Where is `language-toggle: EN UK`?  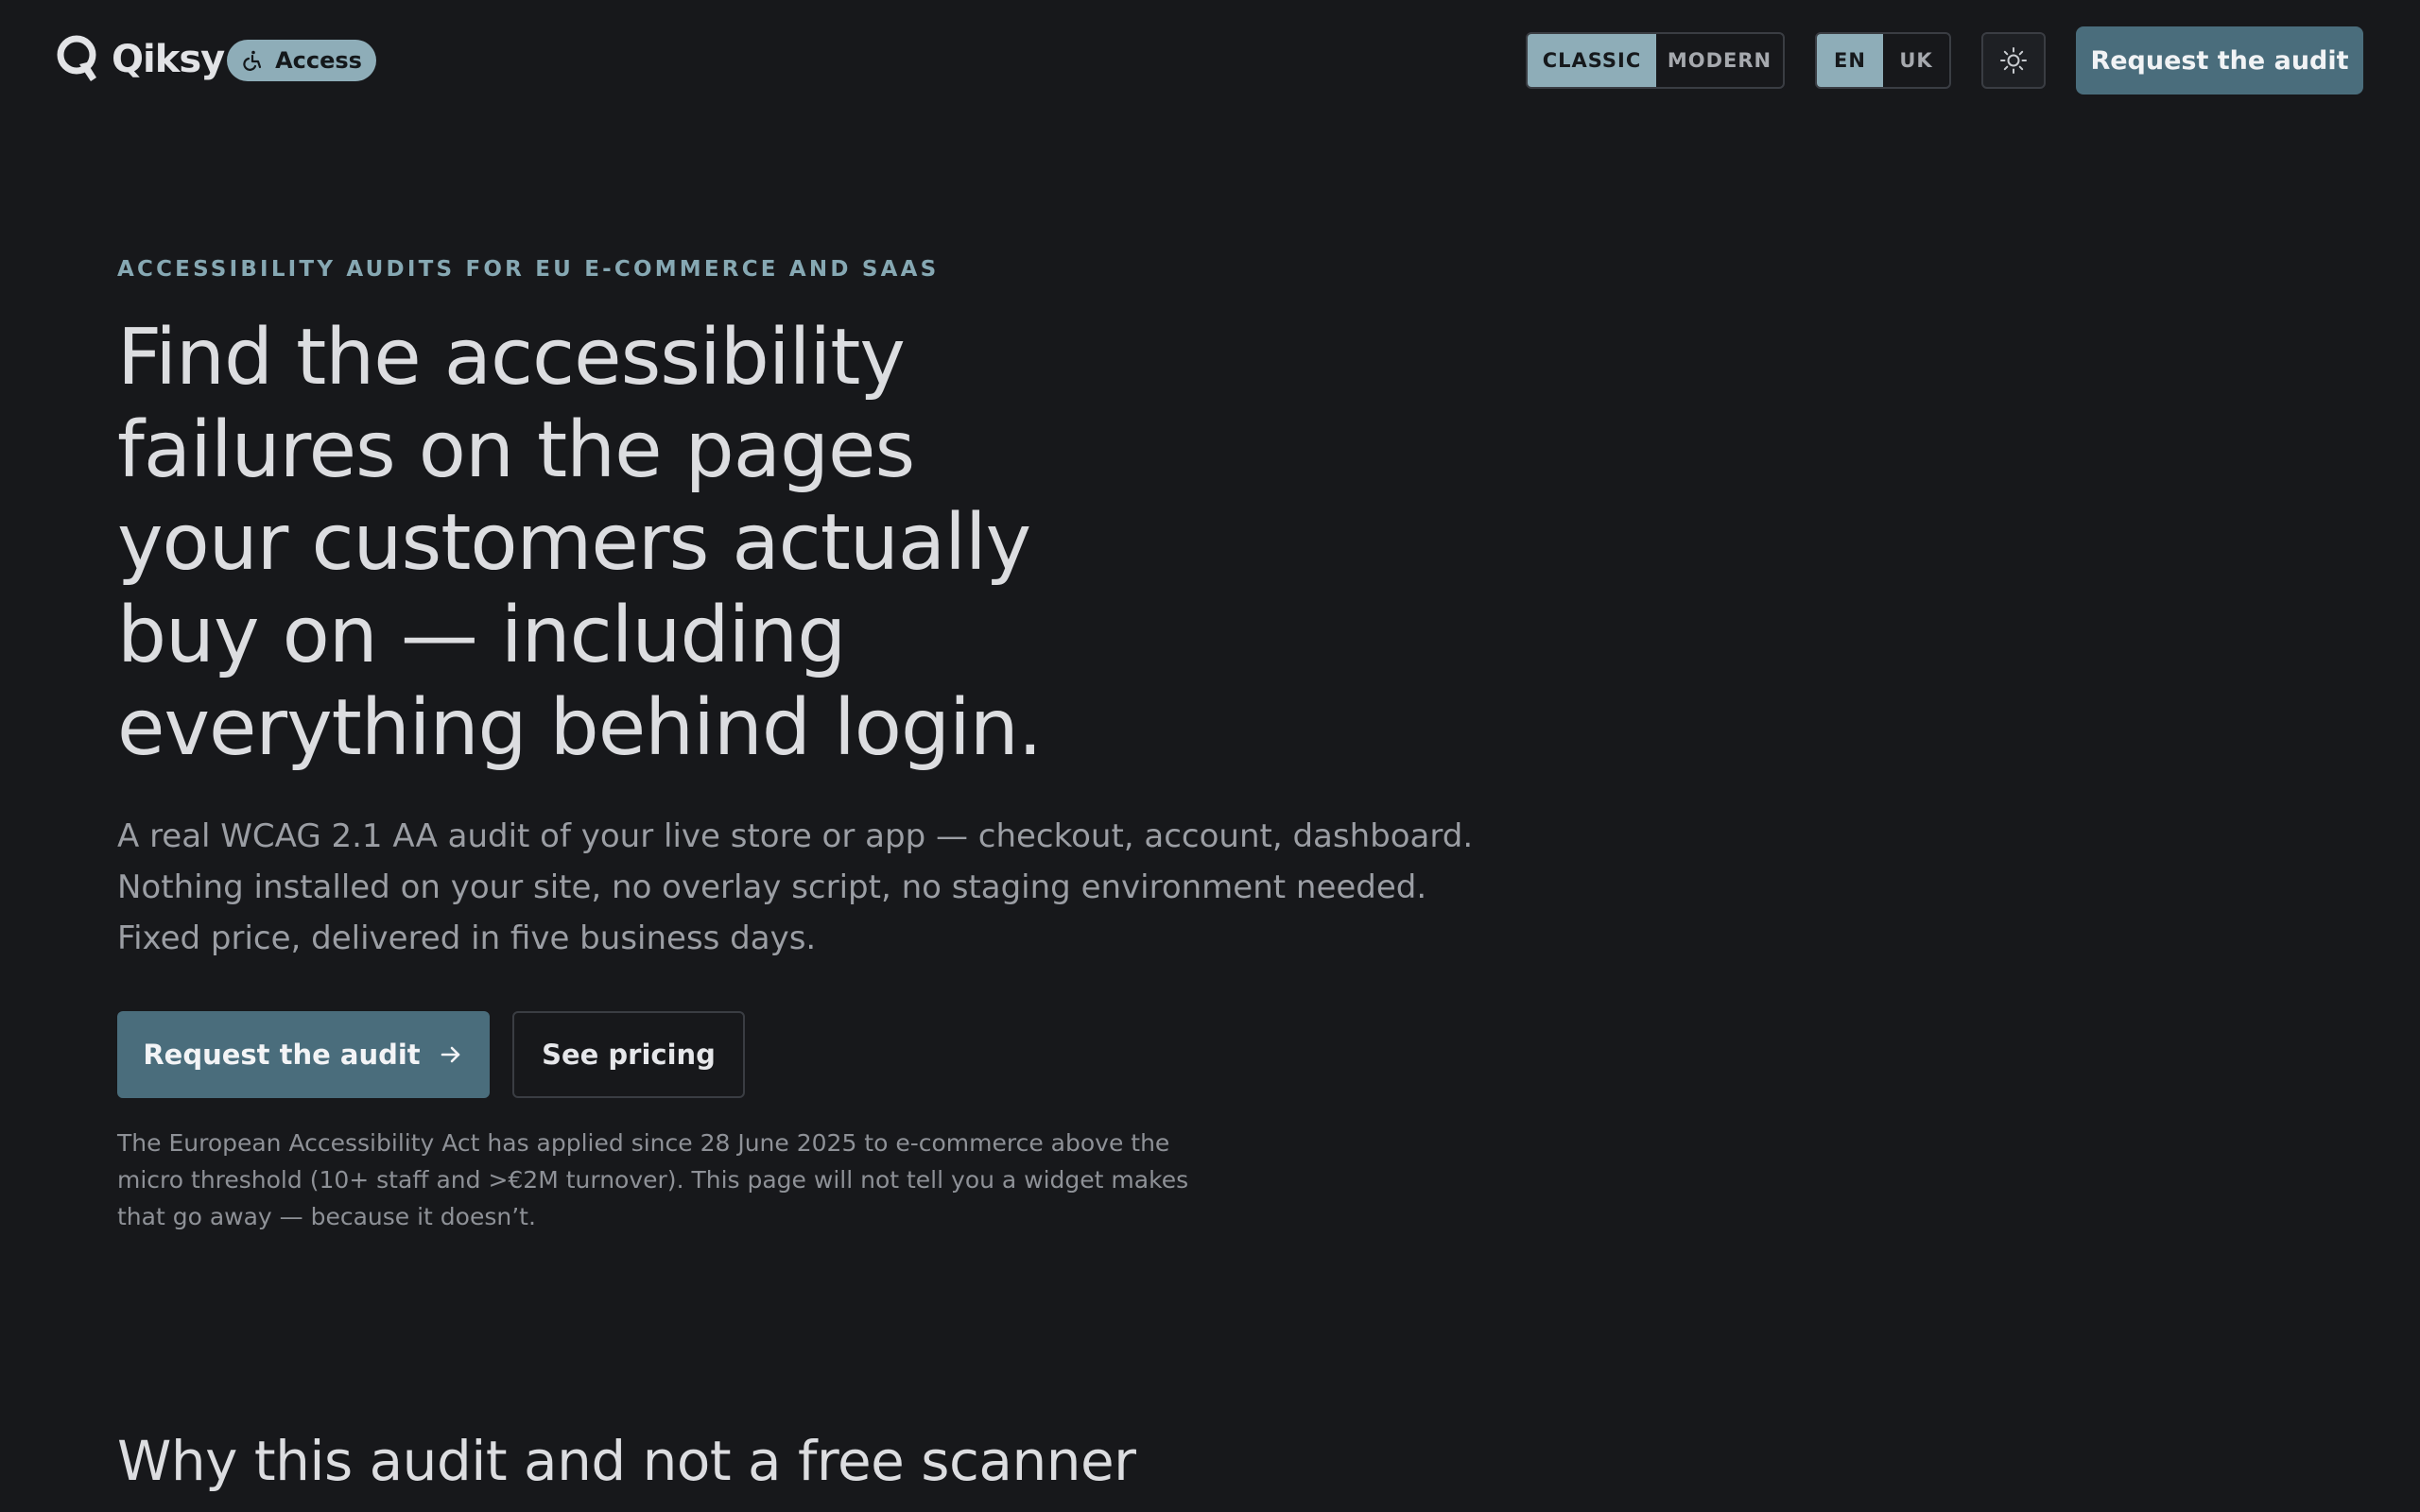
language-toggle: EN UK is located at coordinates (1883, 60).